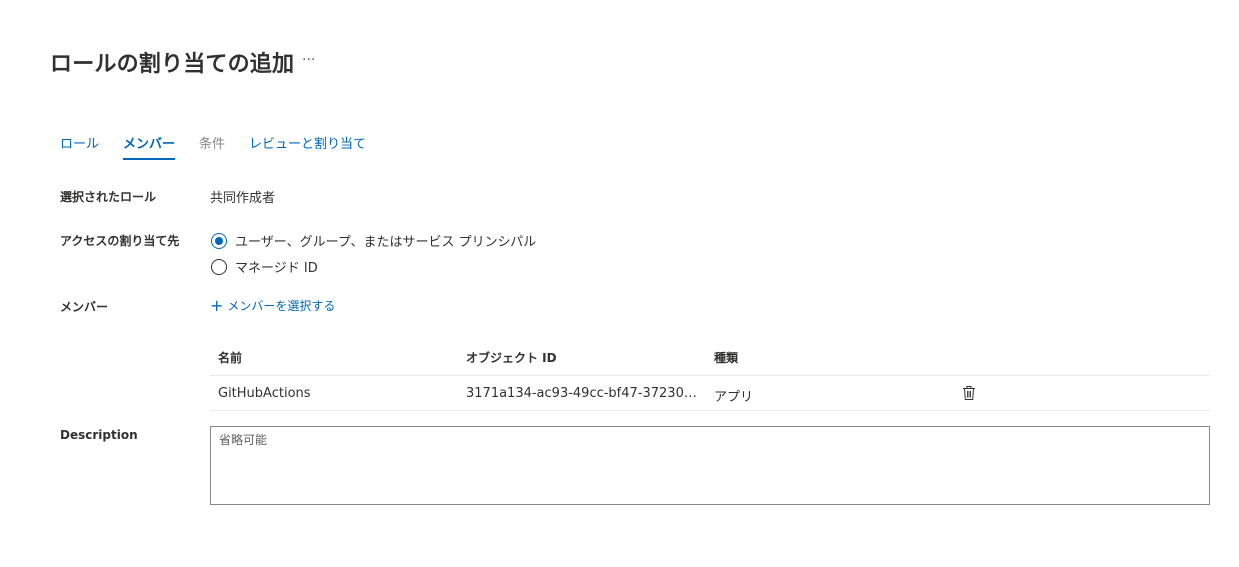 The image size is (1239, 567). I want to click on tab-bar: ロール メンバー 条件 レビューと割り当て, so click(213, 146).